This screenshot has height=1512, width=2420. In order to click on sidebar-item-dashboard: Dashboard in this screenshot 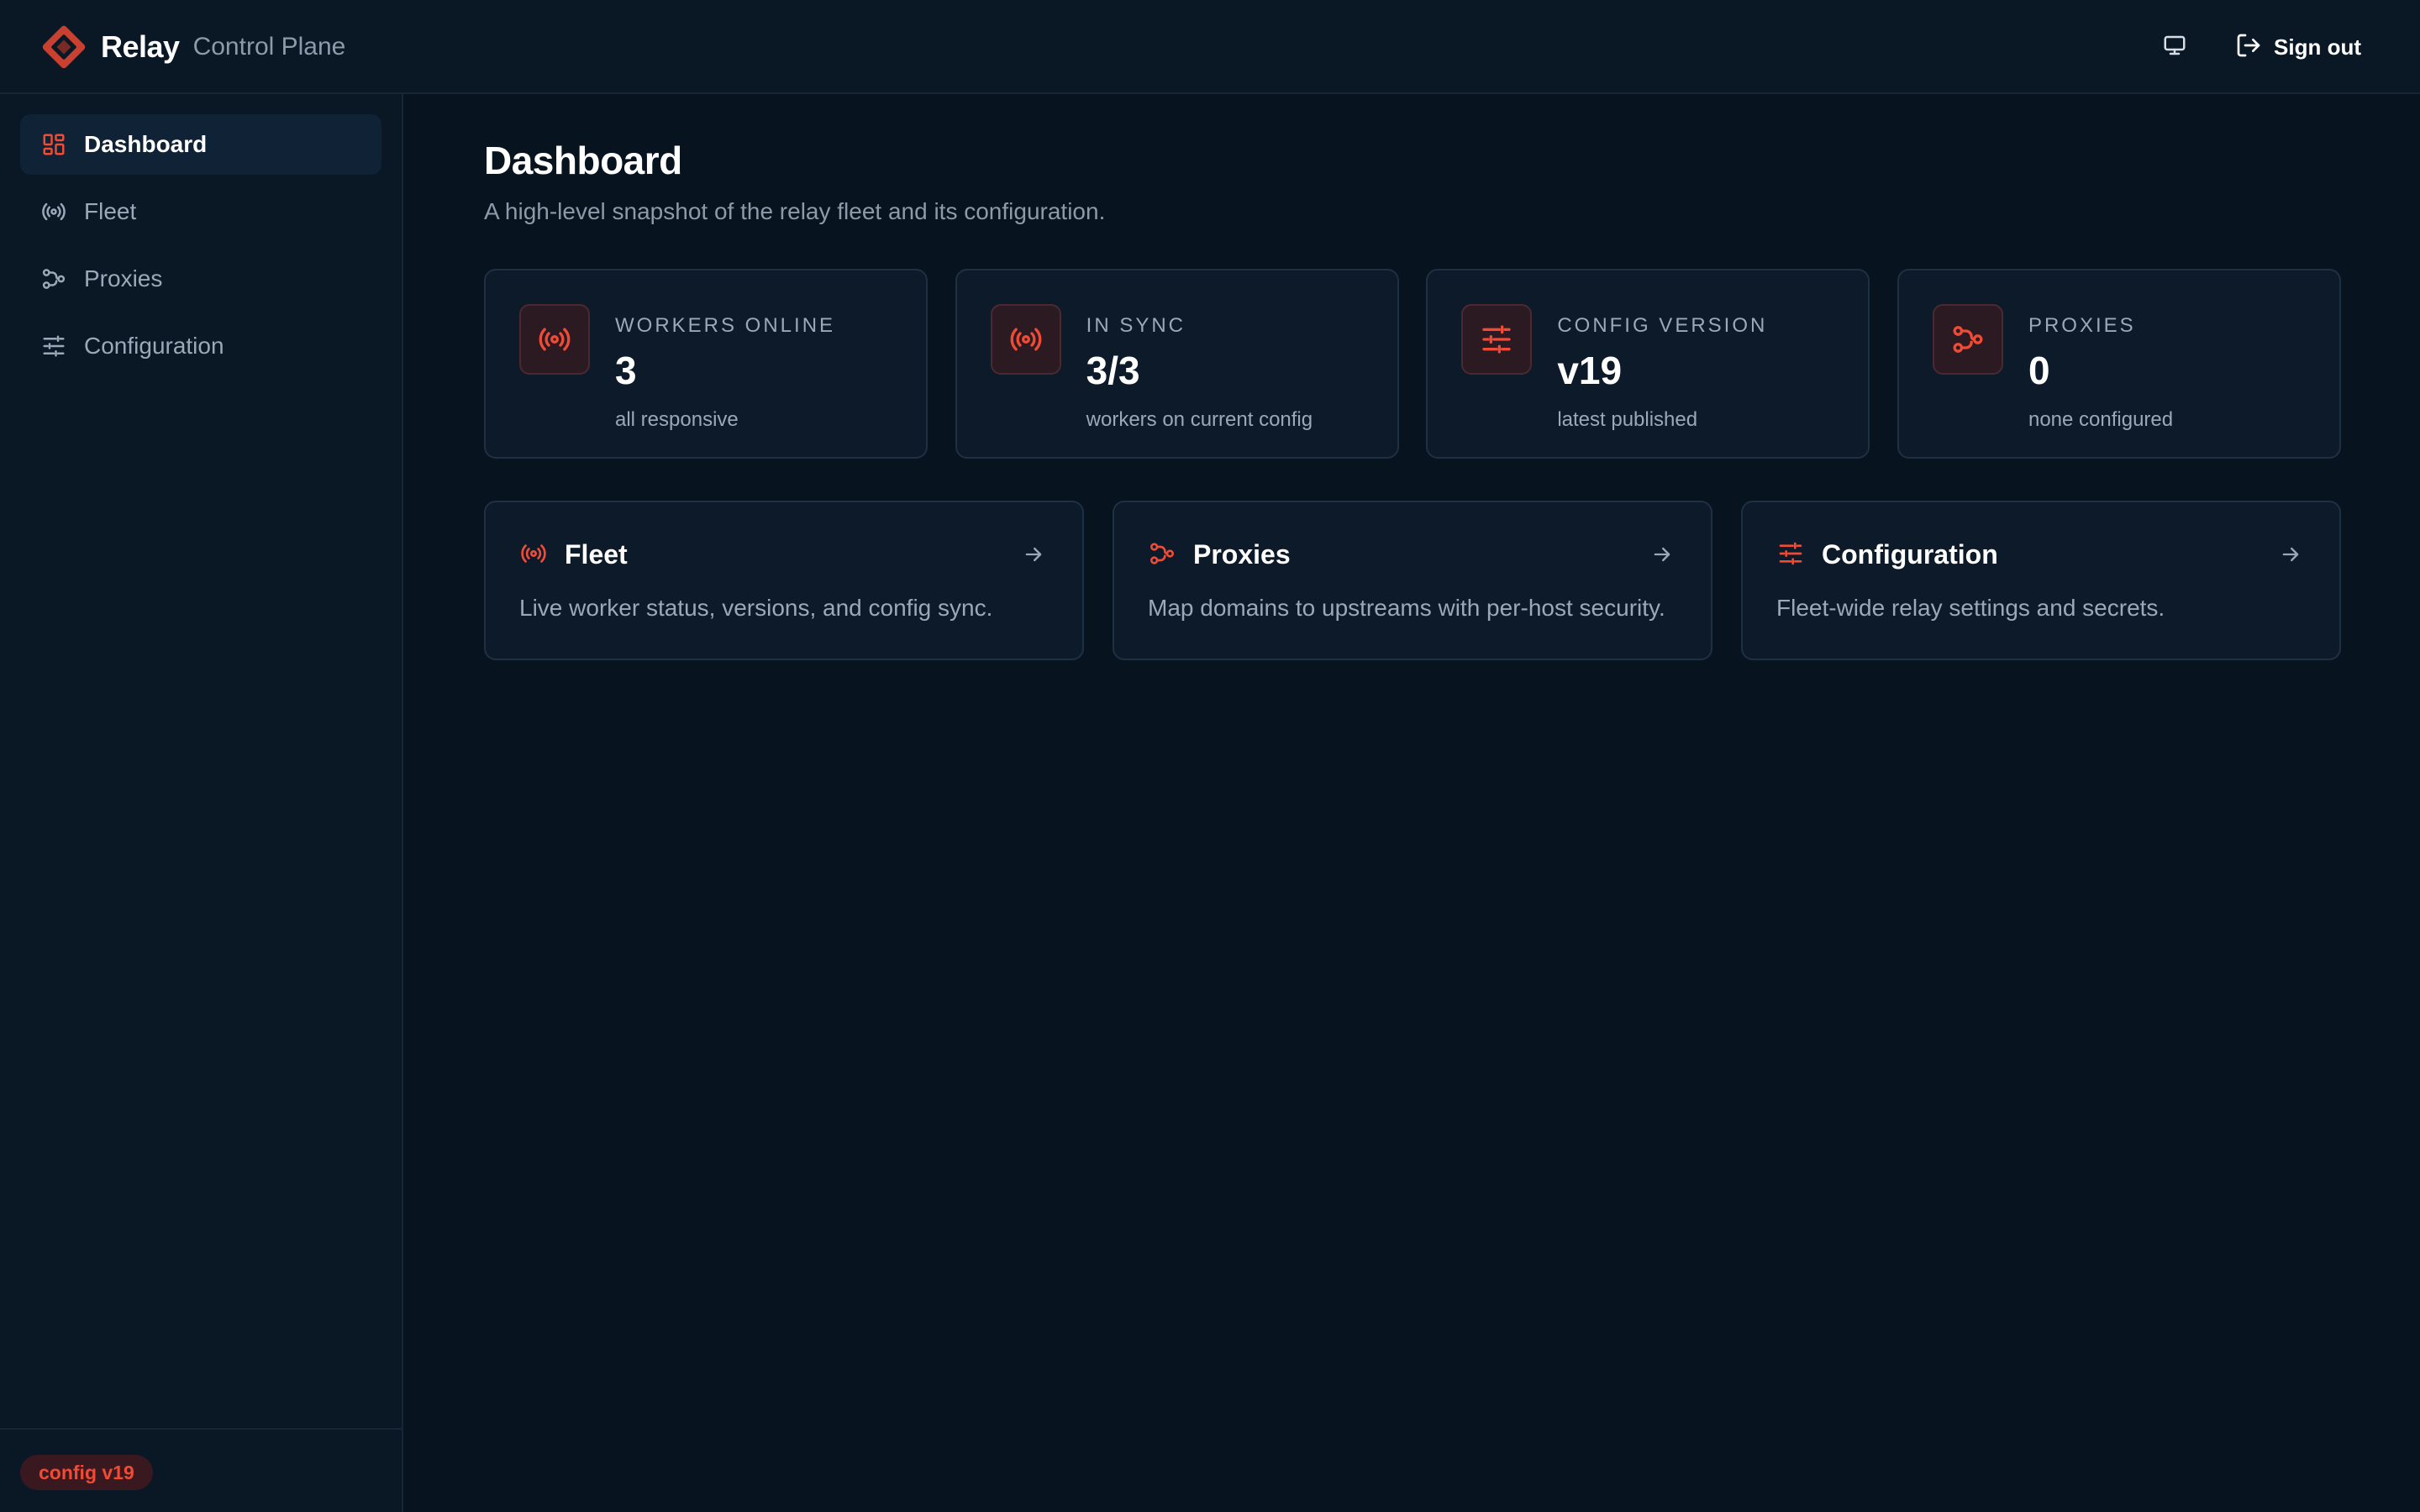, I will do `click(200, 144)`.